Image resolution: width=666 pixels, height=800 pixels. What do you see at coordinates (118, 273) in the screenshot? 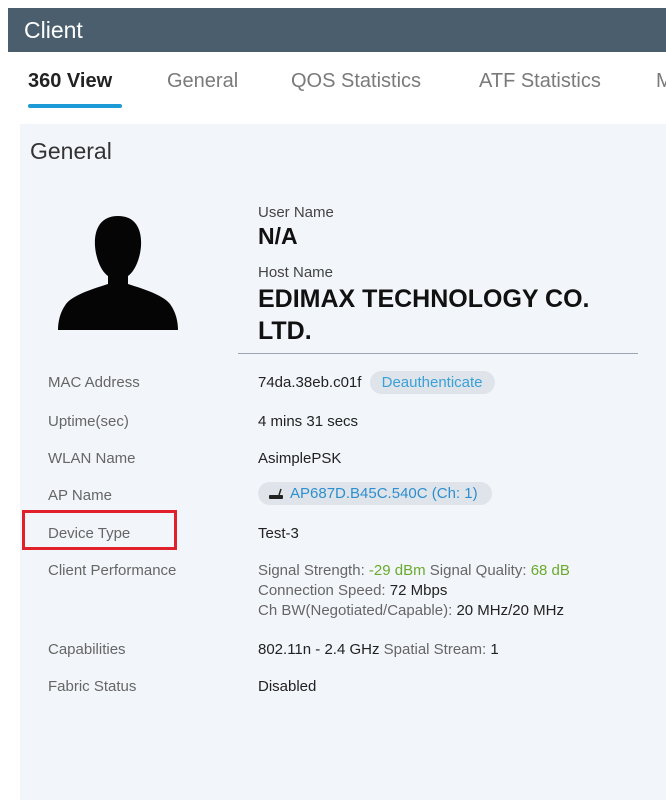
I see `user-silhouette-icon` at bounding box center [118, 273].